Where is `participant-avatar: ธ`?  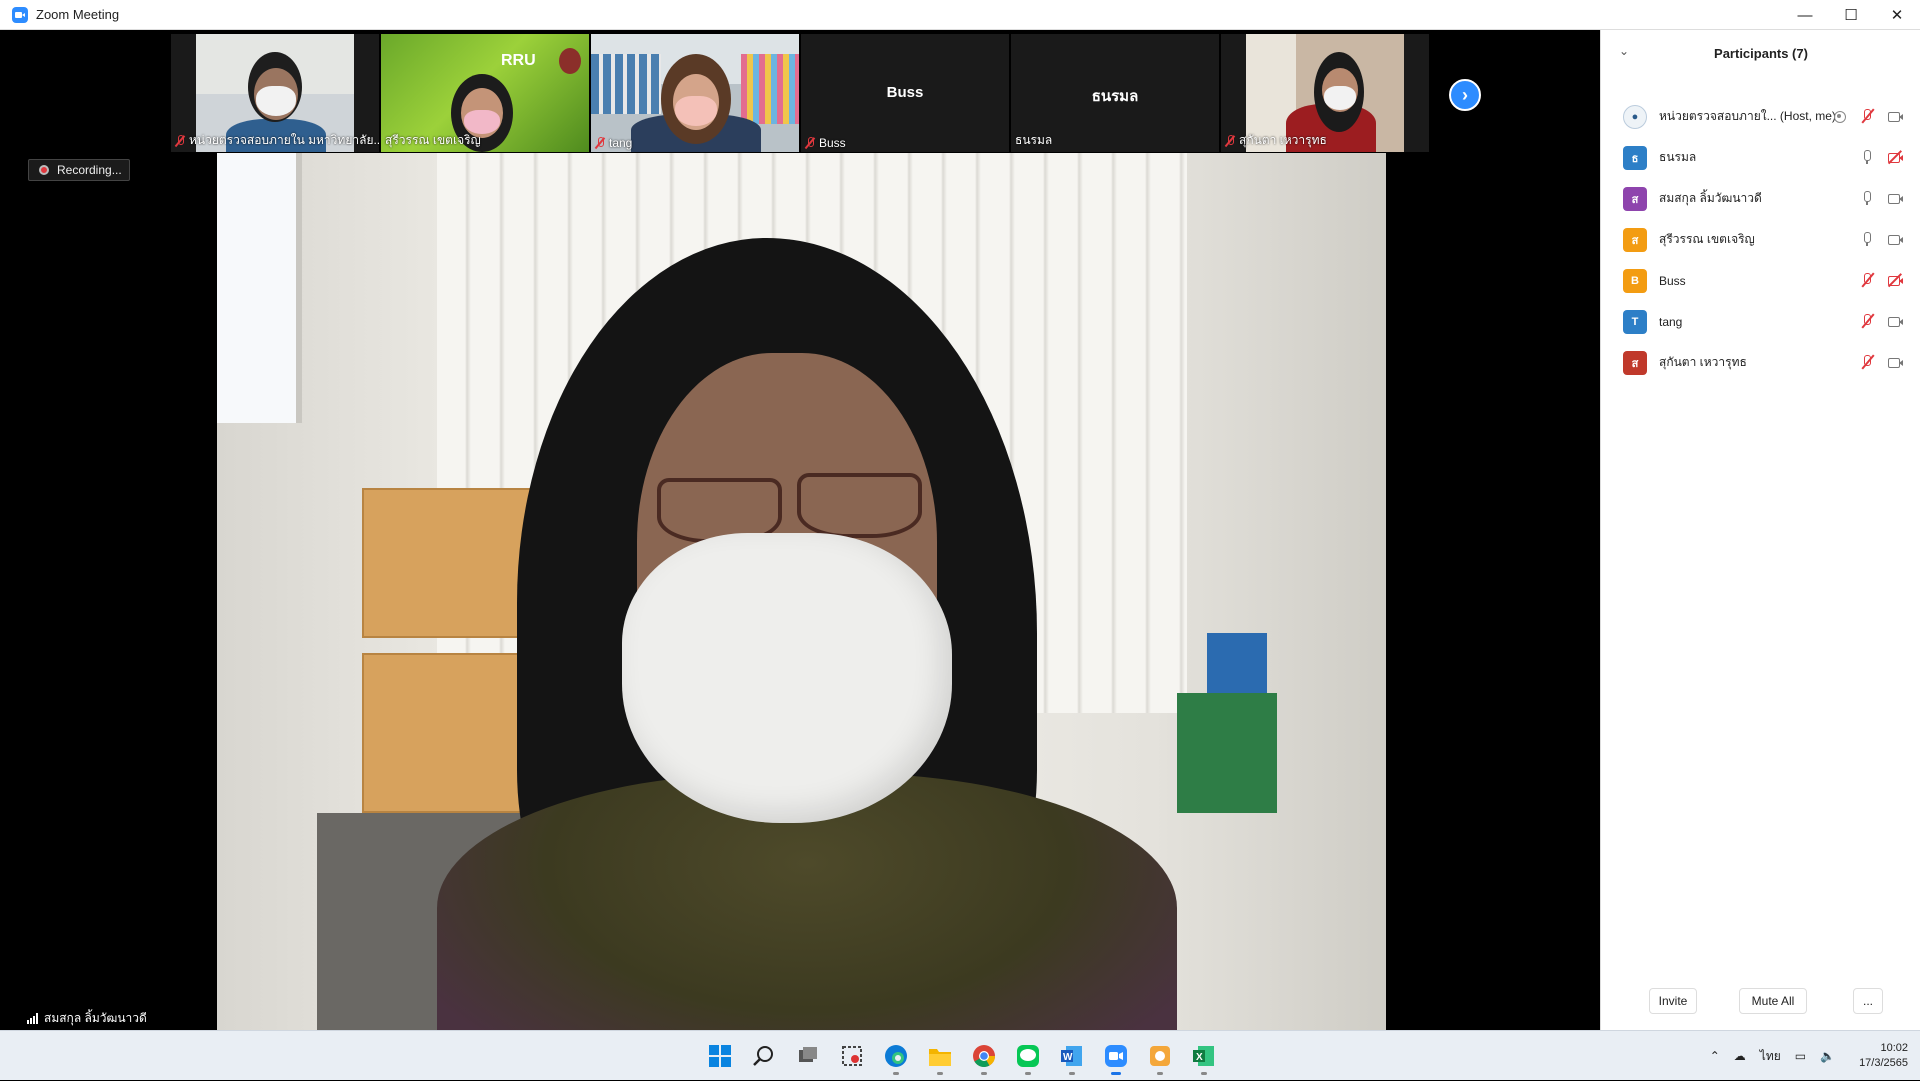 participant-avatar: ธ is located at coordinates (1635, 157).